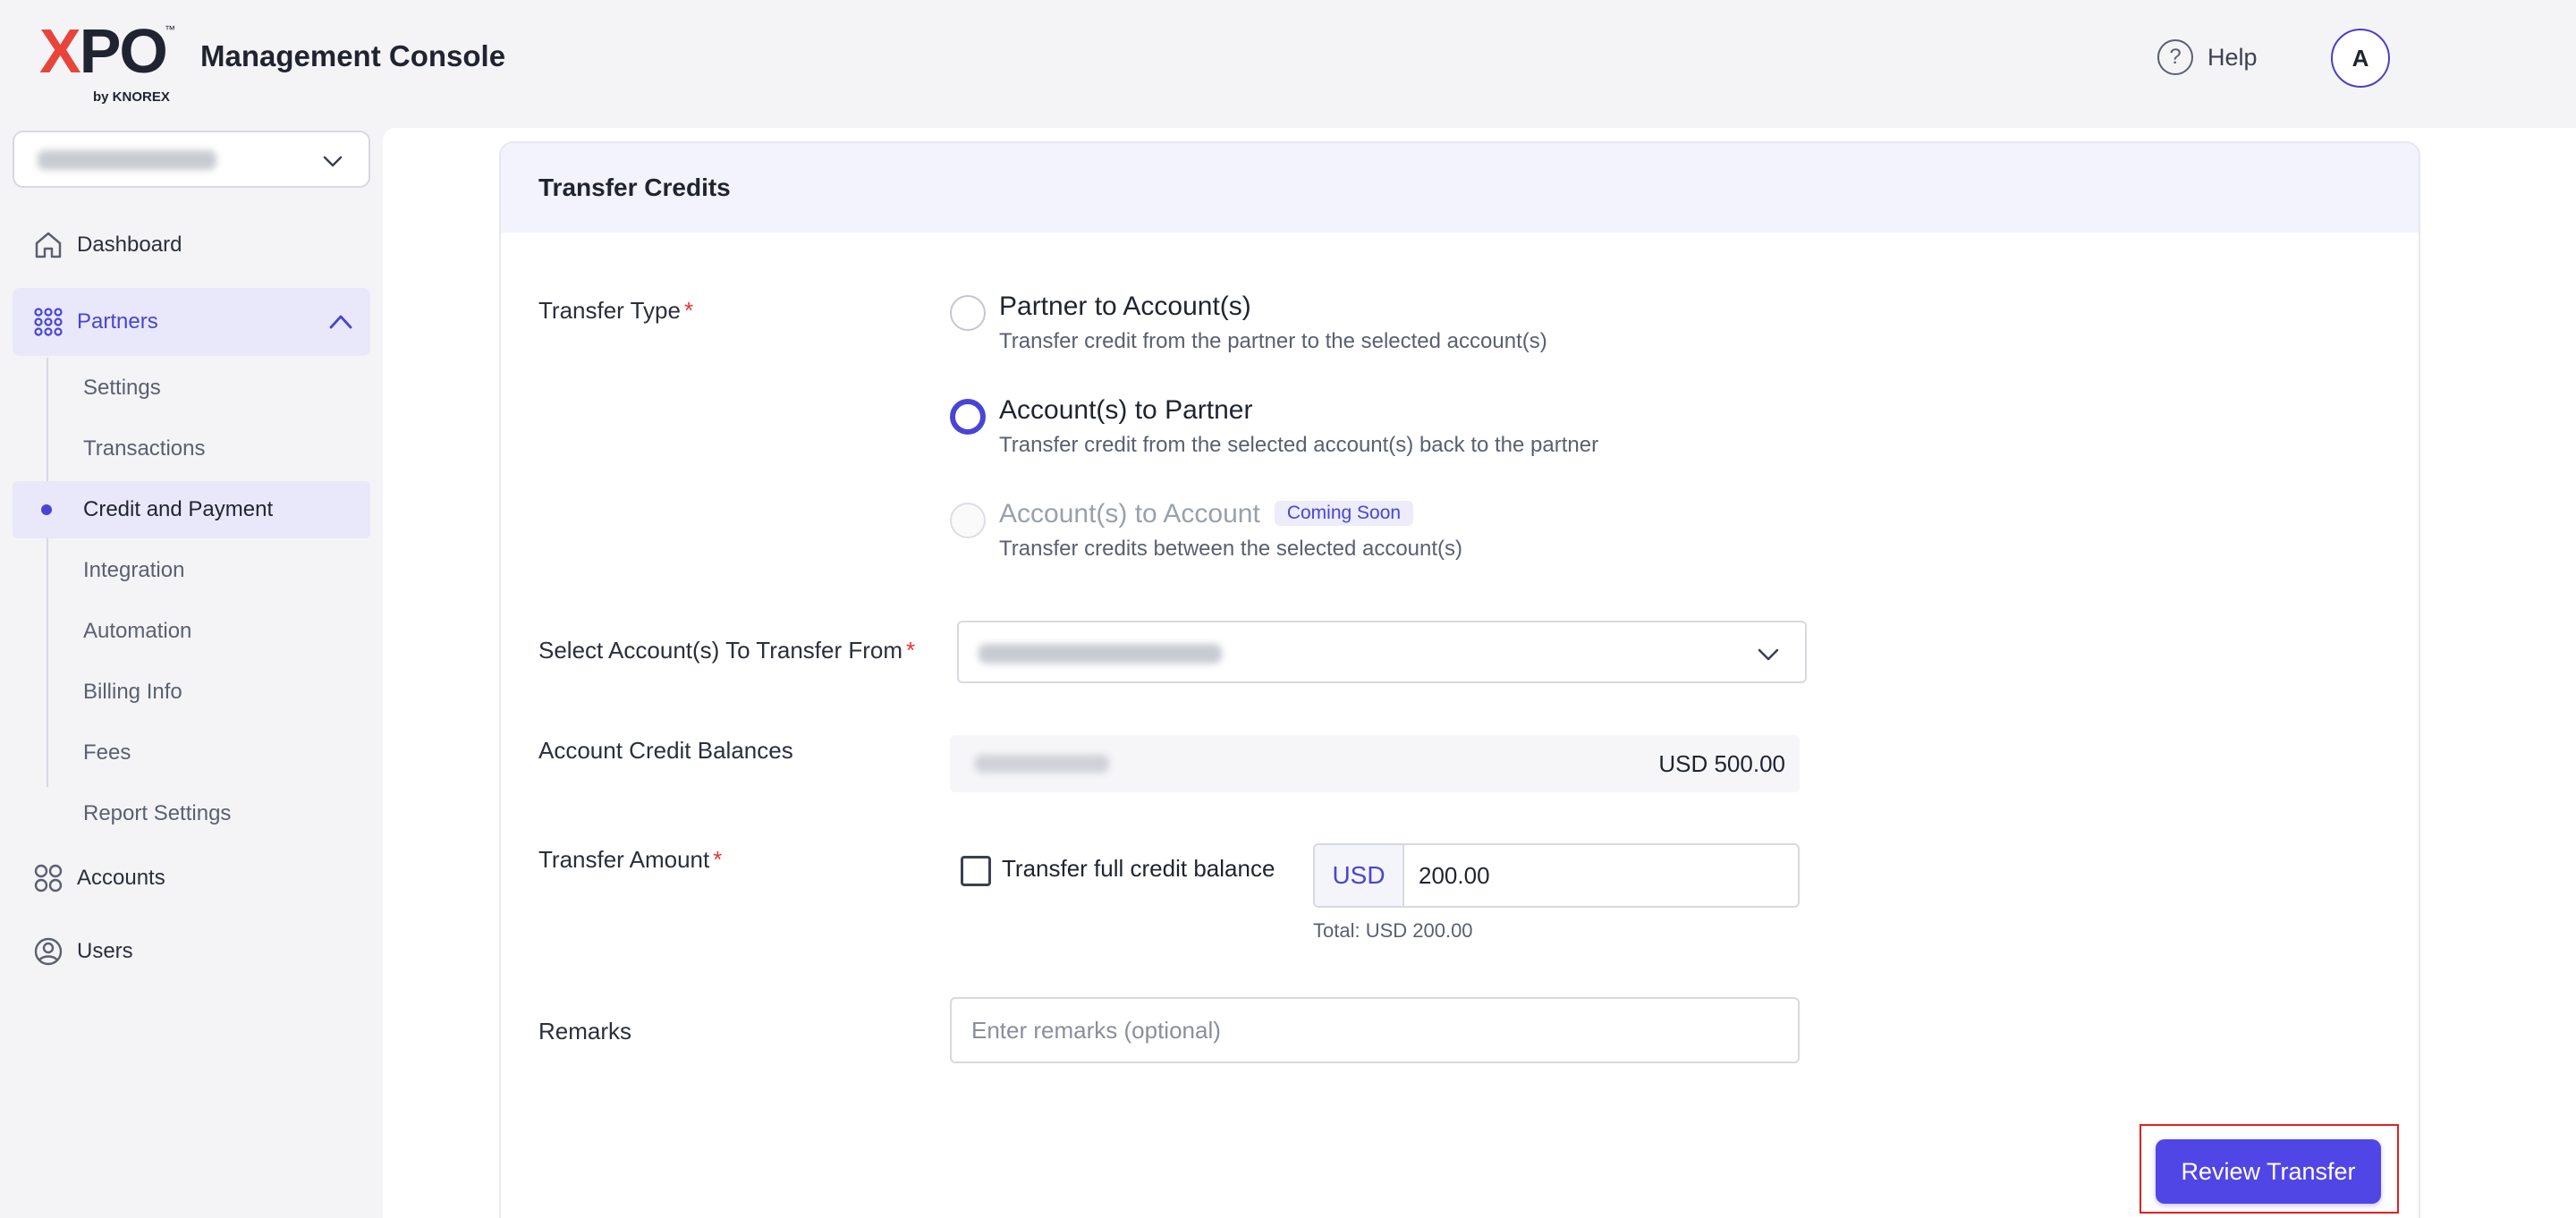 Image resolution: width=2576 pixels, height=1218 pixels. What do you see at coordinates (2268, 1171) in the screenshot?
I see `review-transfer-button: Review Transfer` at bounding box center [2268, 1171].